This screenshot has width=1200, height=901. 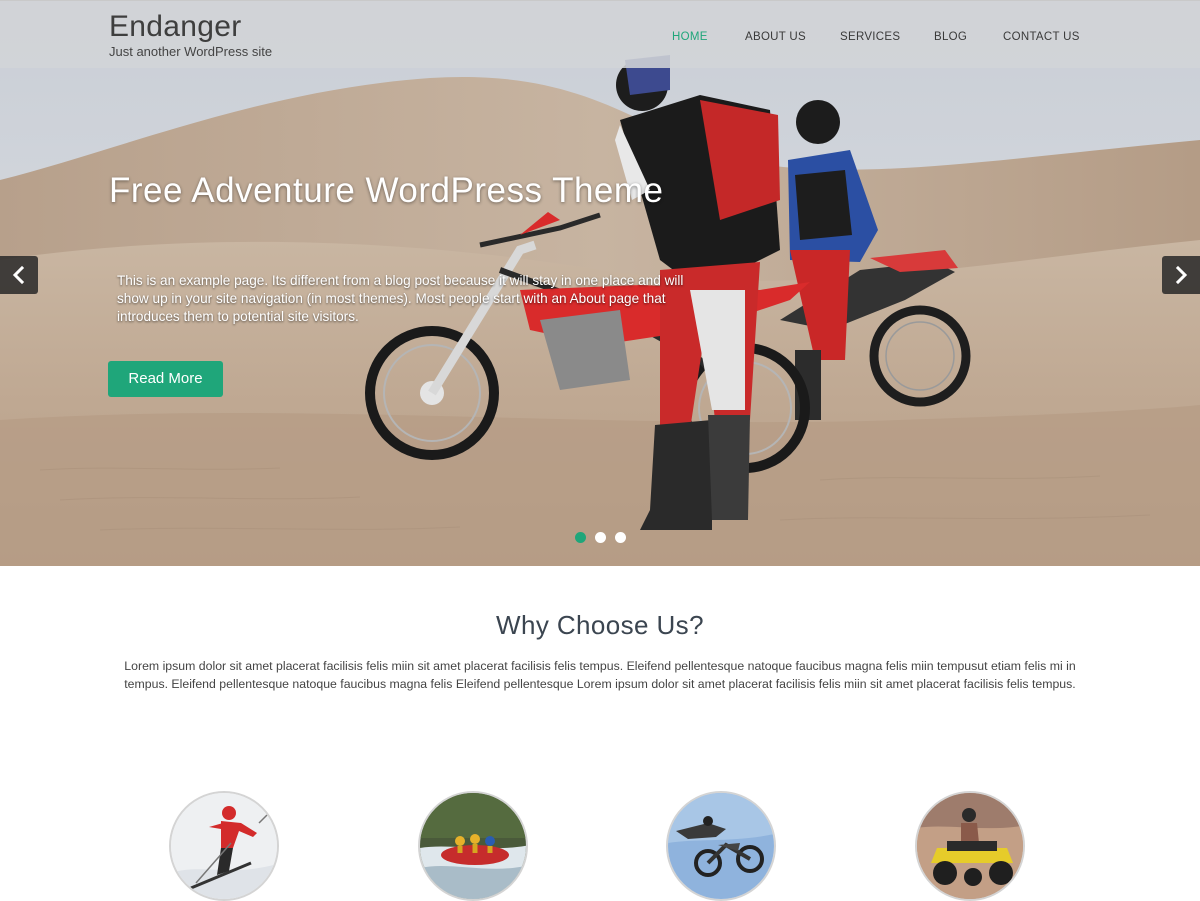 I want to click on slide-title: Free Adventure WordPress Theme, so click(x=386, y=190).